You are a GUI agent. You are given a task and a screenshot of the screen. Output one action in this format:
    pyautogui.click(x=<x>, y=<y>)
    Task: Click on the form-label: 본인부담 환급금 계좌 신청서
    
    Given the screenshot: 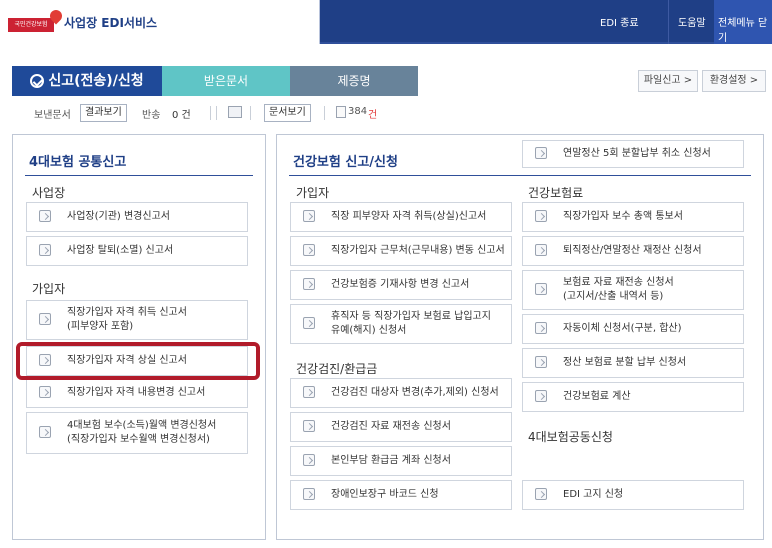 What is the action you would take?
    pyautogui.click(x=391, y=460)
    